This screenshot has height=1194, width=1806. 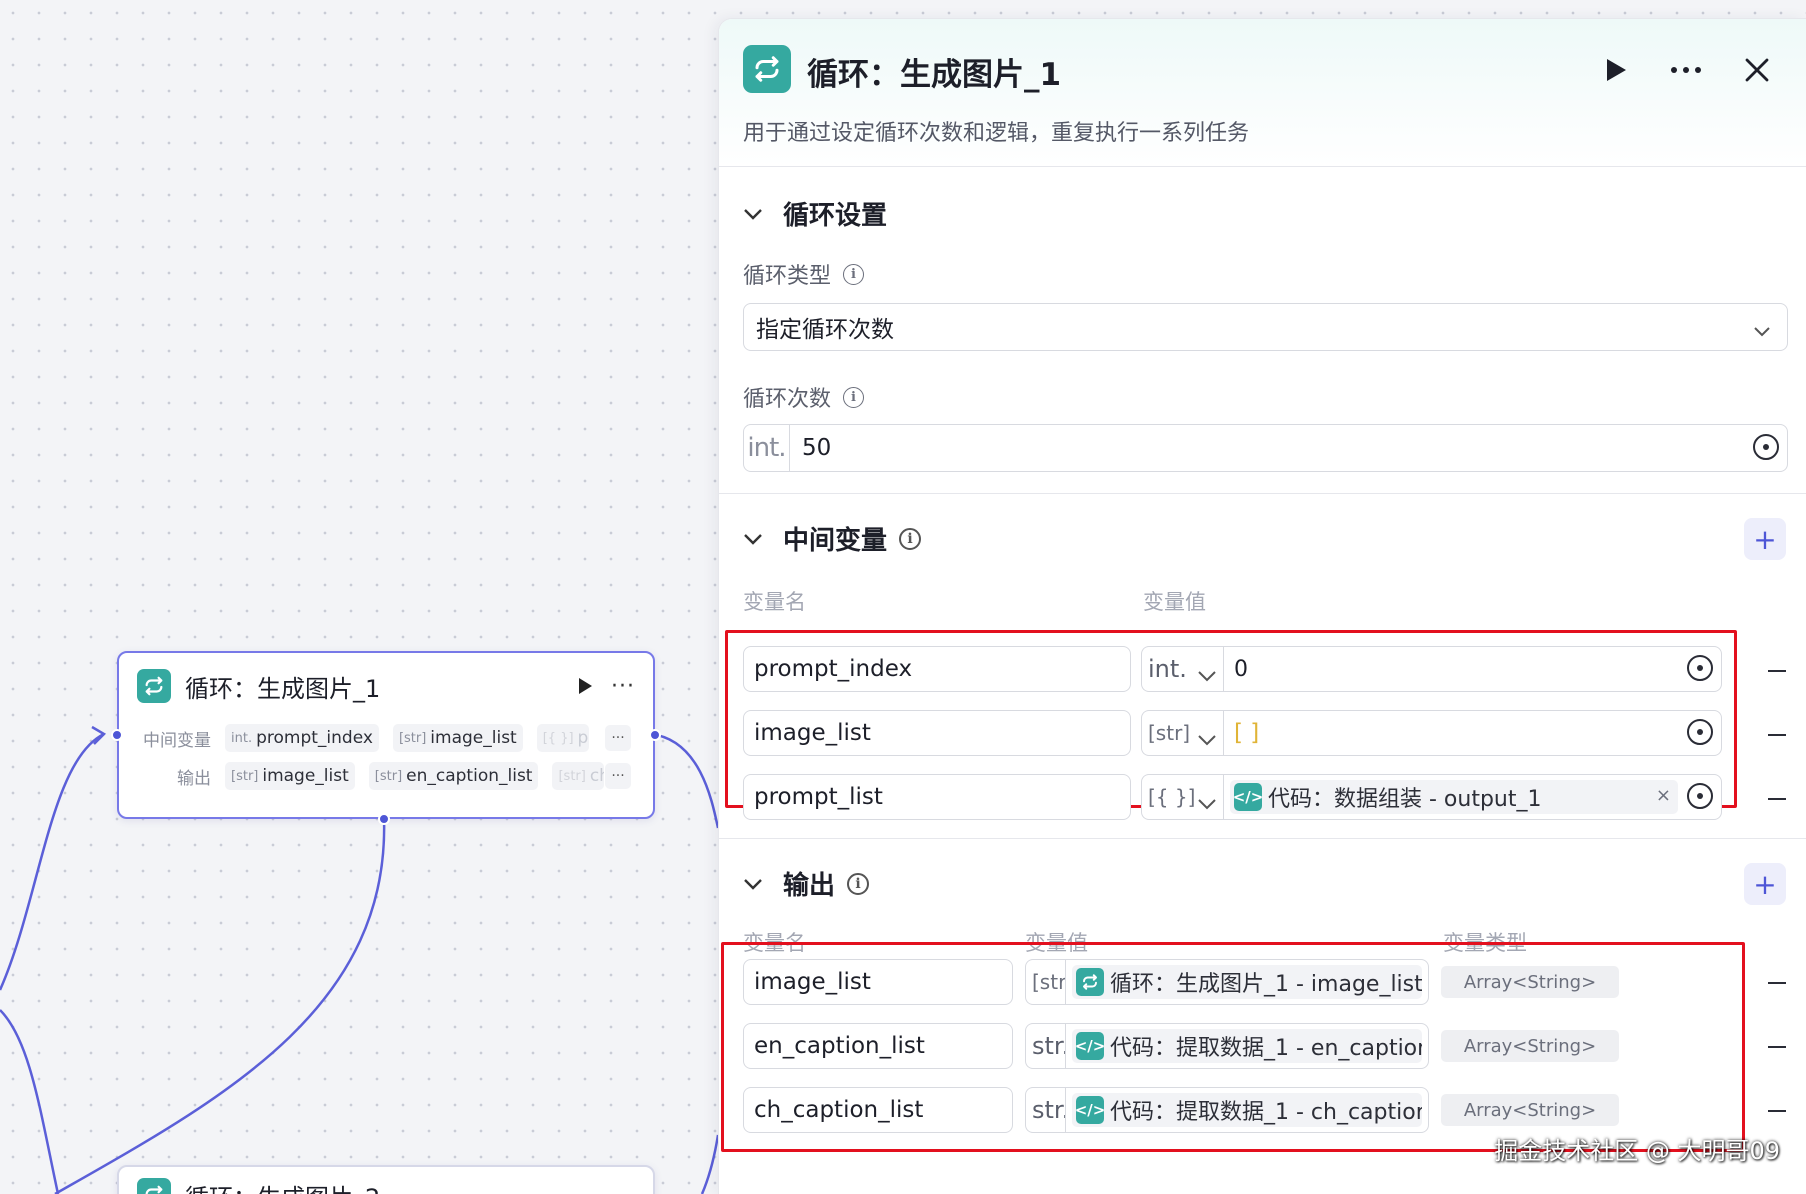 I want to click on section-toggle: 循环设置, so click(x=815, y=213).